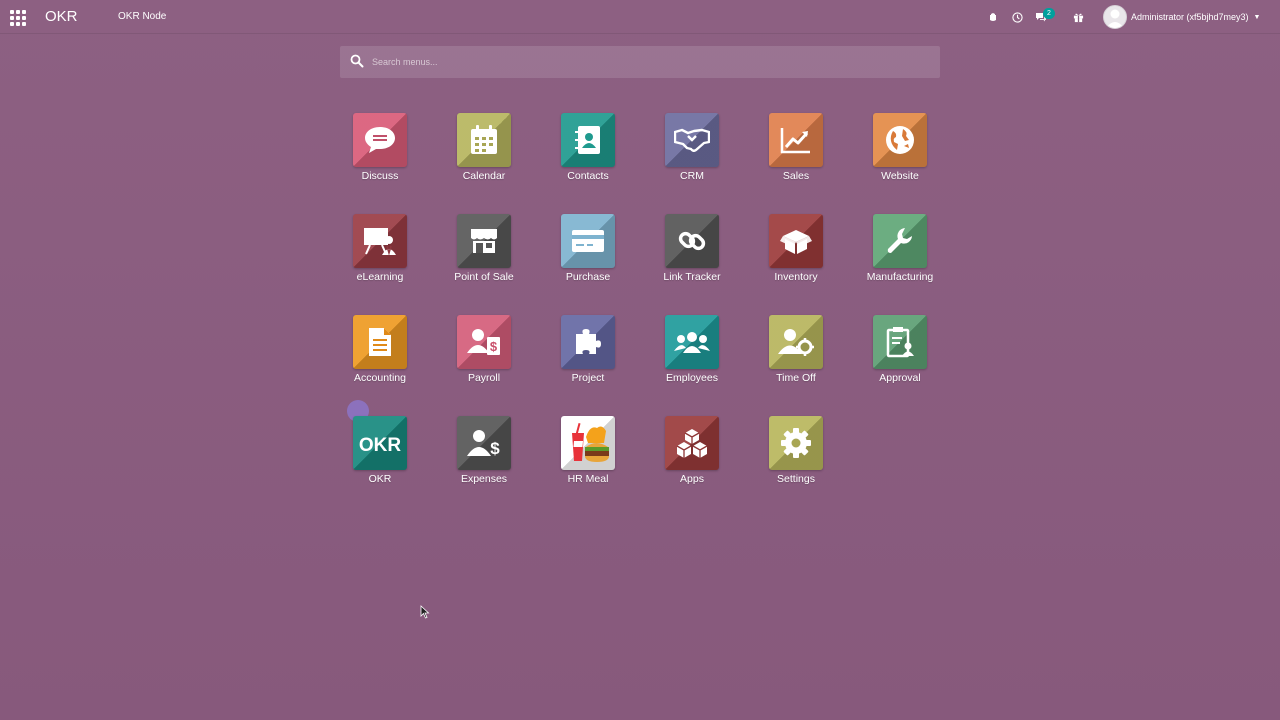 This screenshot has height=720, width=1280. Describe the element at coordinates (647, 62) in the screenshot. I see `search-input` at that location.